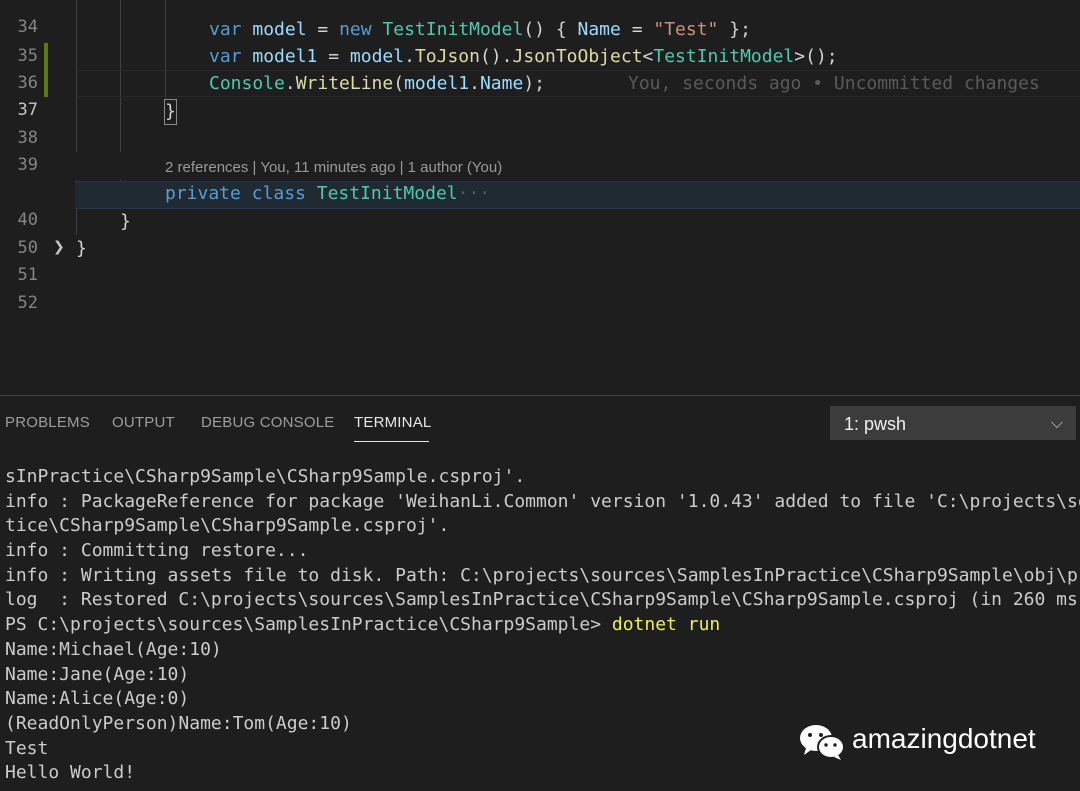 This screenshot has height=791, width=1080. Describe the element at coordinates (47, 422) in the screenshot. I see `tab-problems: PROBLEMS` at that location.